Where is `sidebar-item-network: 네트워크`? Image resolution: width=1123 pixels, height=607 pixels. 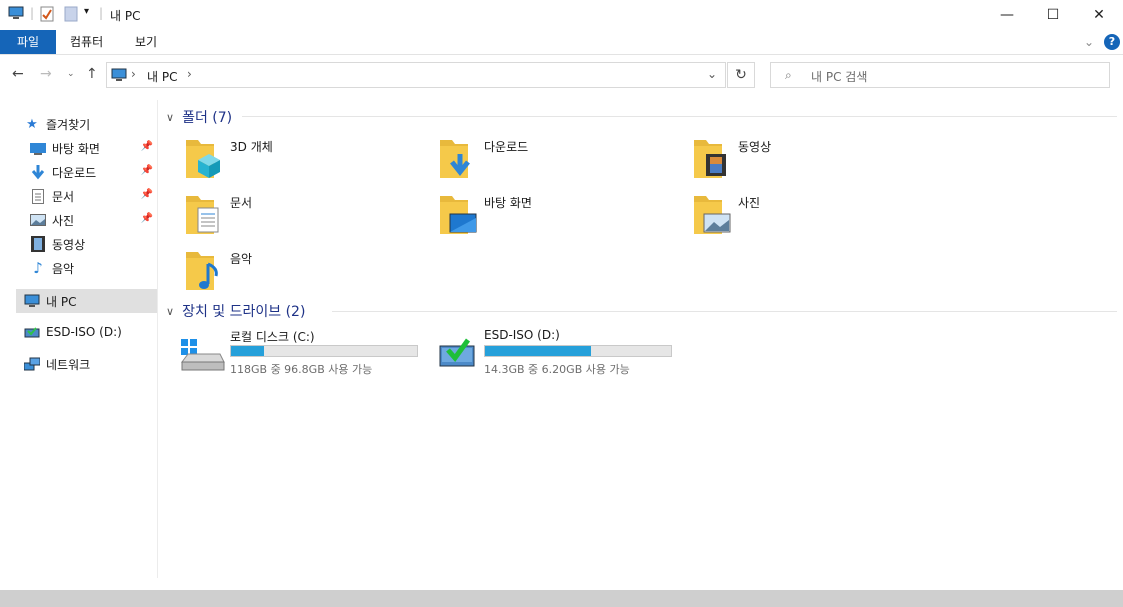
sidebar-item-network: 네트워크 is located at coordinates (94, 364).